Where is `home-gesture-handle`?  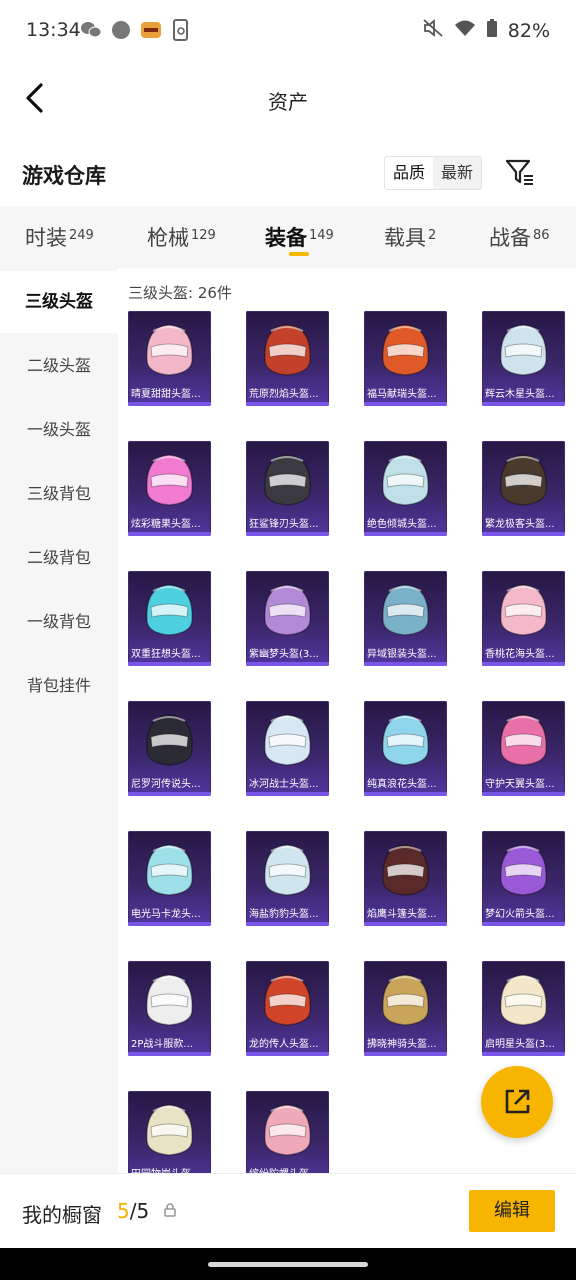 home-gesture-handle is located at coordinates (288, 1264).